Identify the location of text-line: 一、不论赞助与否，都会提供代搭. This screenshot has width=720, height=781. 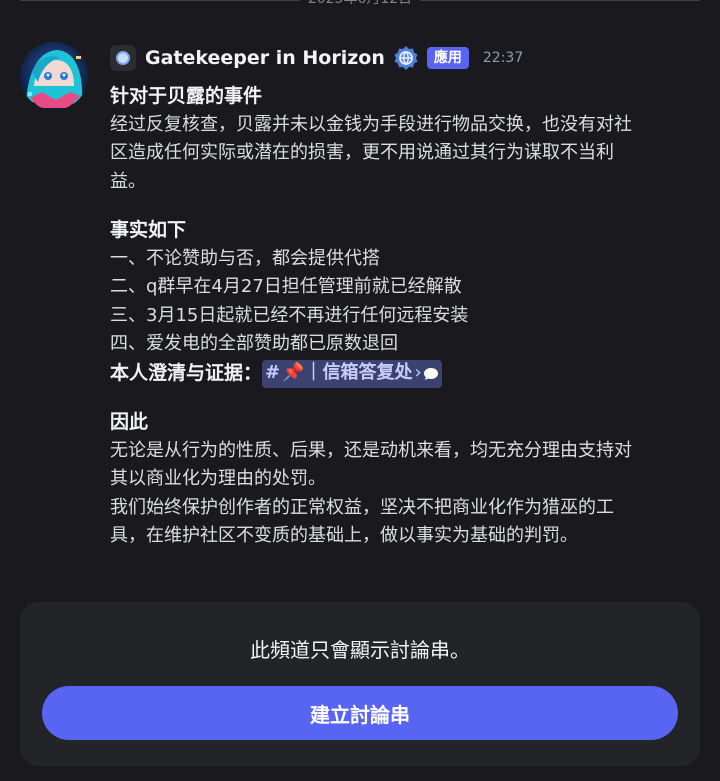
(245, 258).